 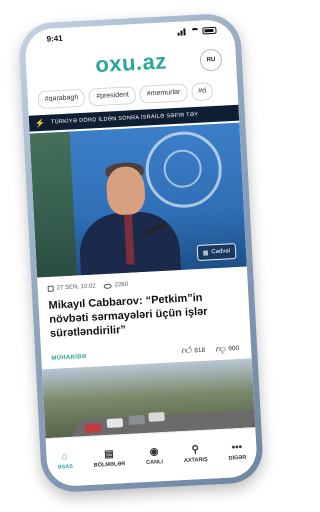 I want to click on tag-chip: #qarabagh, so click(x=61, y=99).